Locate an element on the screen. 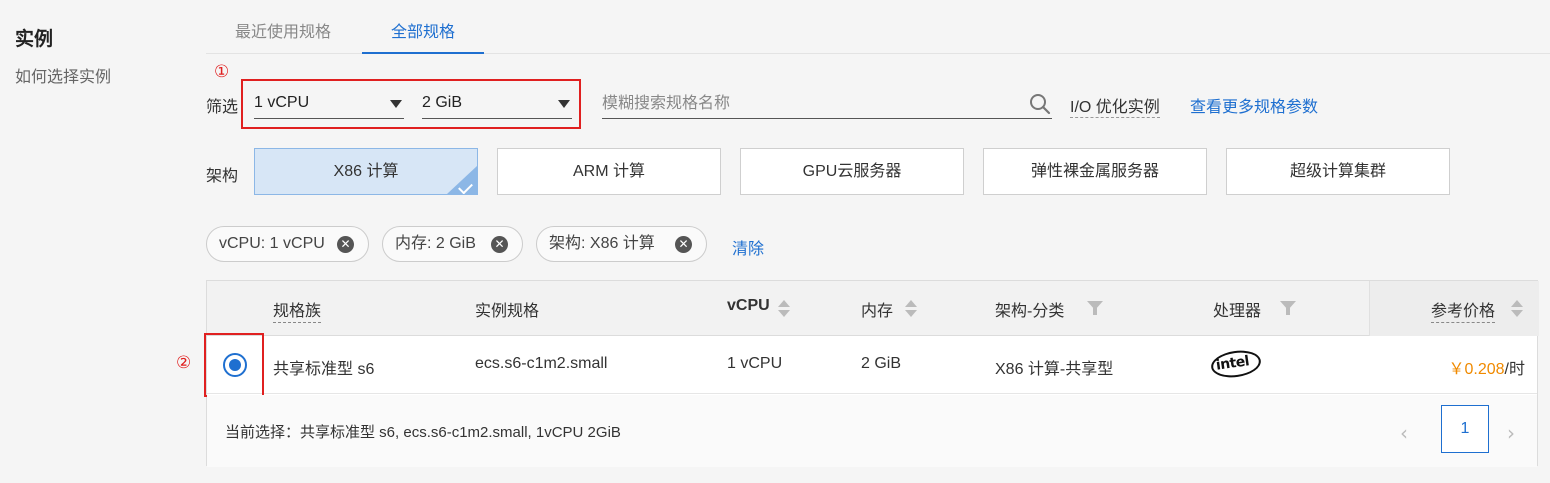 The width and height of the screenshot is (1550, 483). filter-chip-architecture: 架构: X86 计算 ✕ is located at coordinates (621, 244).